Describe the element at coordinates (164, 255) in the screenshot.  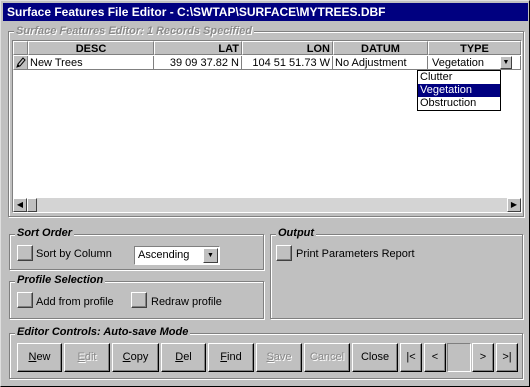
I see `sort-direction-value: Ascending` at that location.